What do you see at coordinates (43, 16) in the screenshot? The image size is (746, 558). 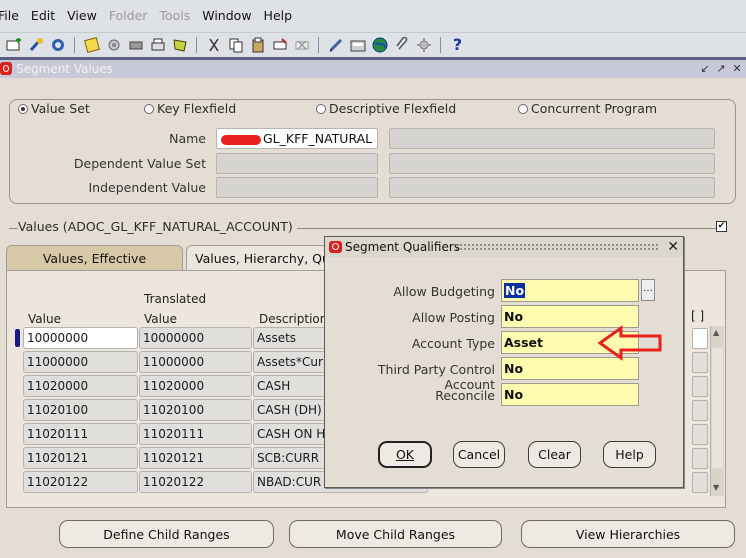 I see `menu-edit: Edit` at bounding box center [43, 16].